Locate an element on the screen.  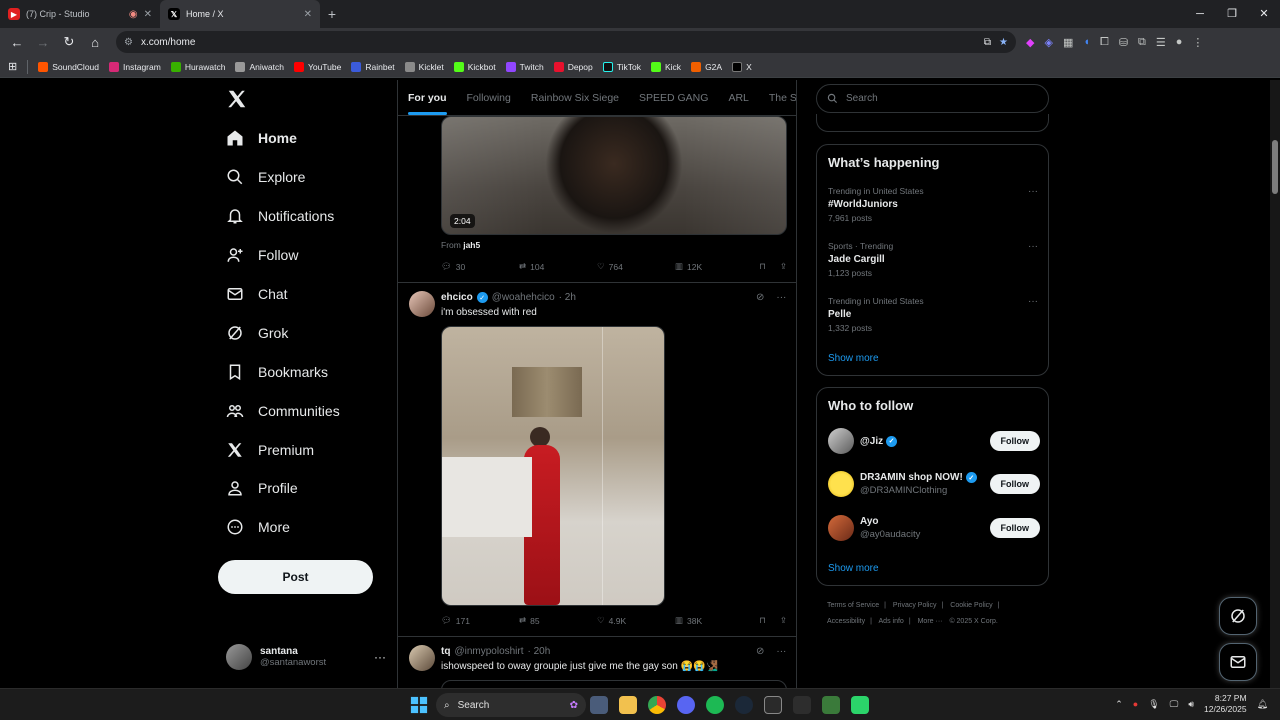
nav-home: Home is located at coordinates (261, 138).